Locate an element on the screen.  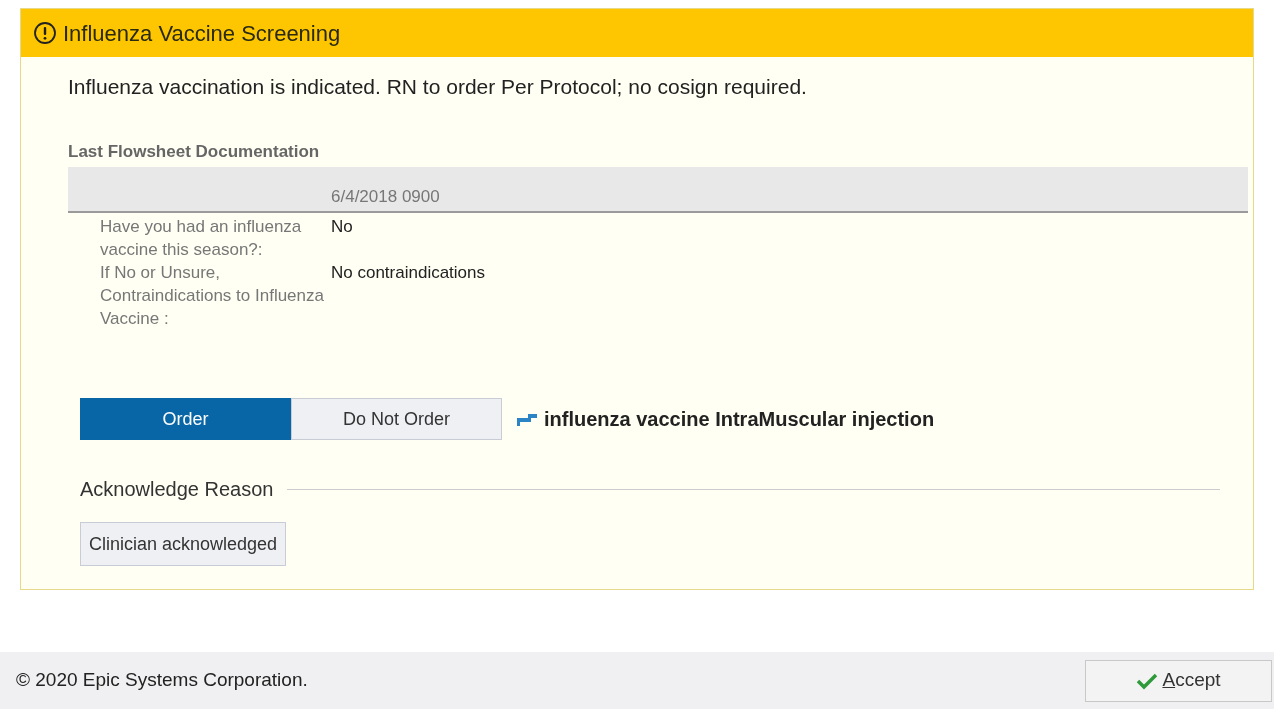
copyright-text: © 2020 Epic Systems Corporation. is located at coordinates (162, 680).